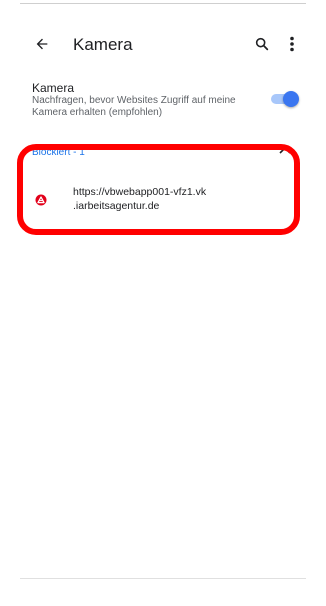 Image resolution: width=326 pixels, height=606 pixels. Describe the element at coordinates (291, 99) in the screenshot. I see `toggle-thumb` at that location.